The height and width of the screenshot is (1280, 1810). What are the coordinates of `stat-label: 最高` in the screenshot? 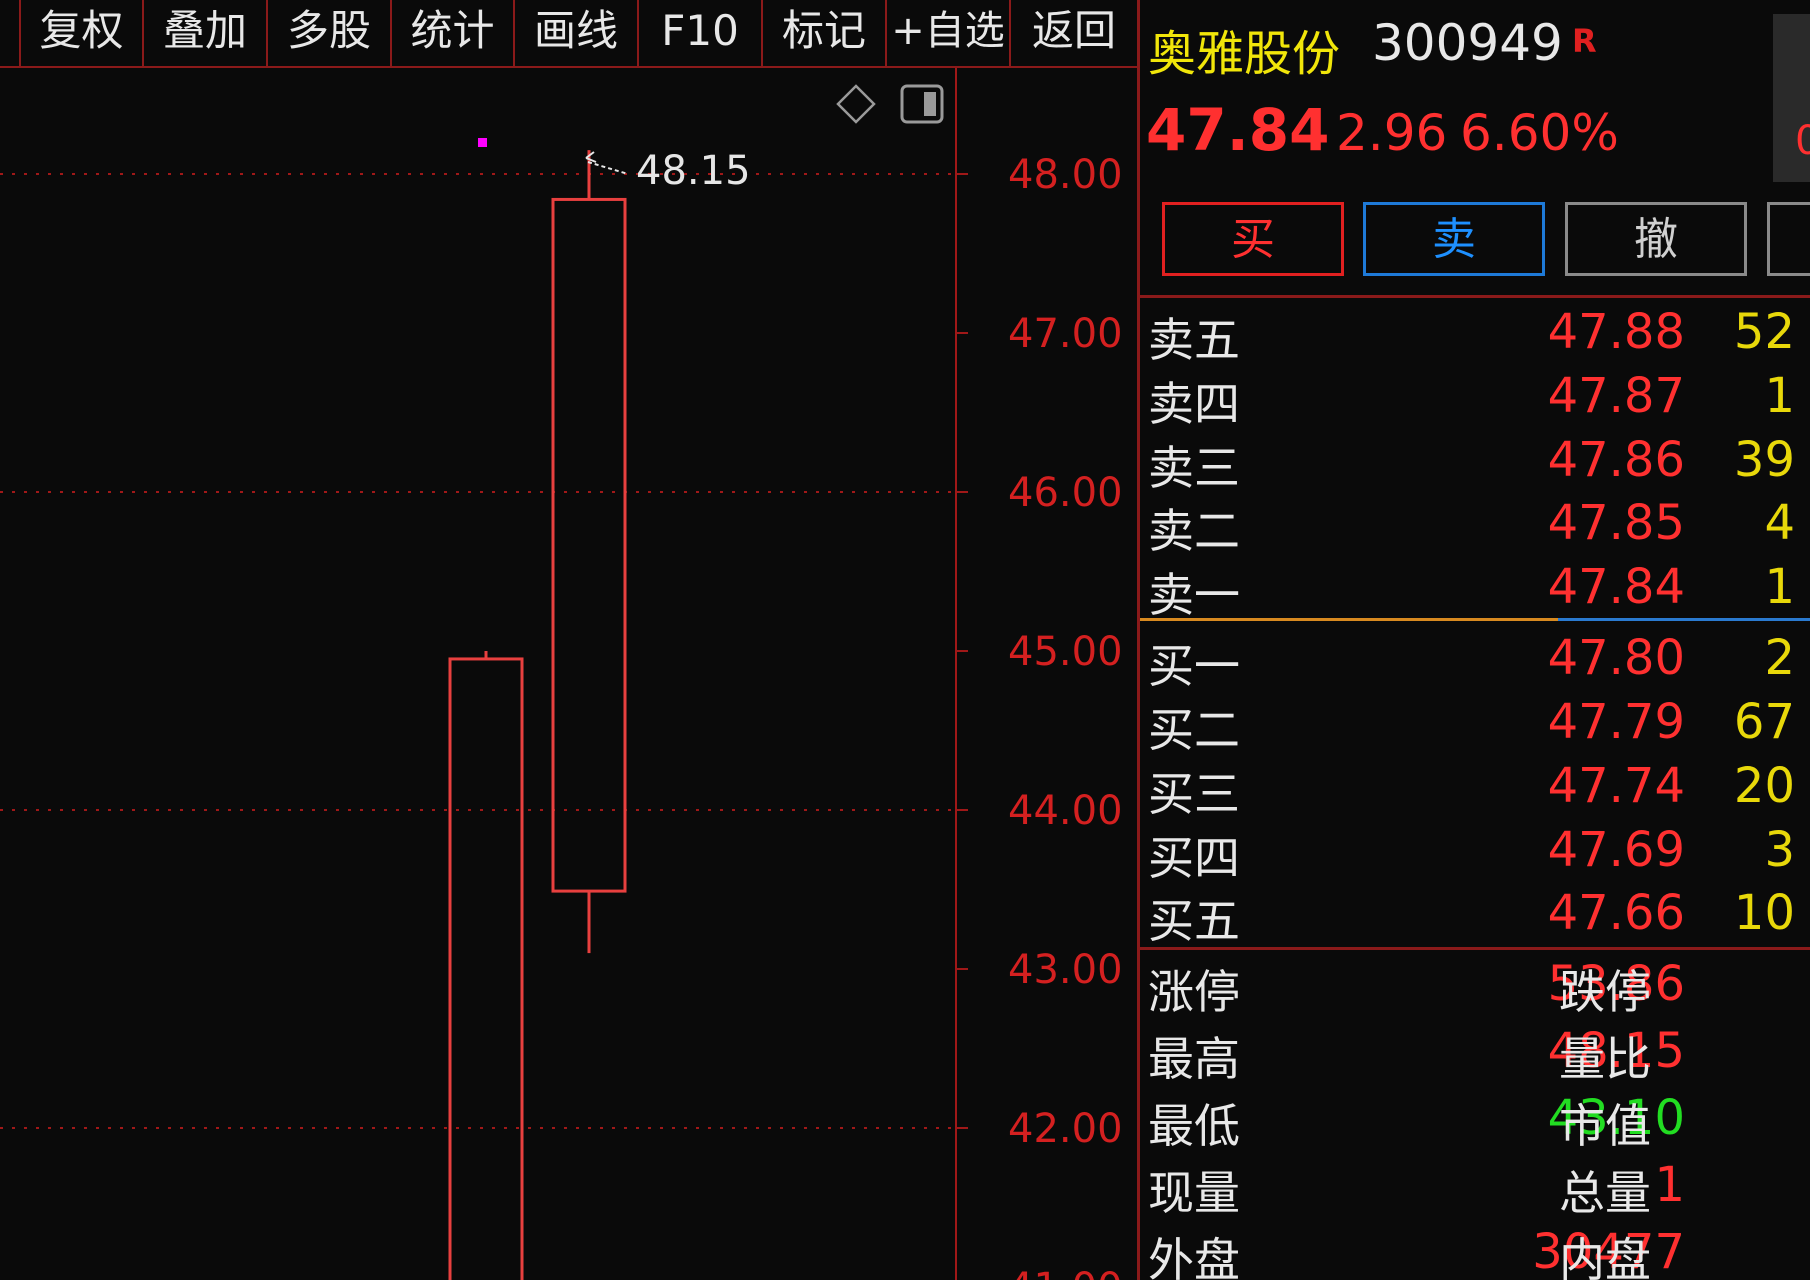 It's located at (1194, 1059).